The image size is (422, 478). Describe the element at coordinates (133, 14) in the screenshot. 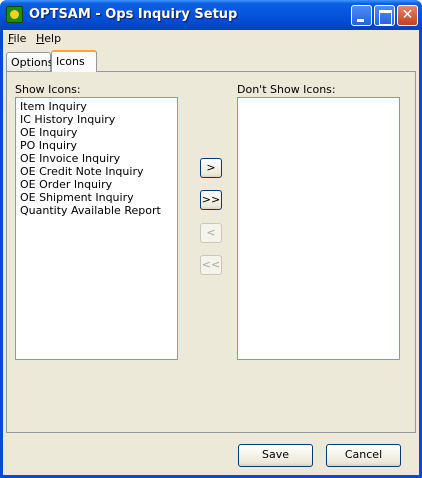

I see `window-title: OPTSAM - Ops Inquiry Setup` at that location.